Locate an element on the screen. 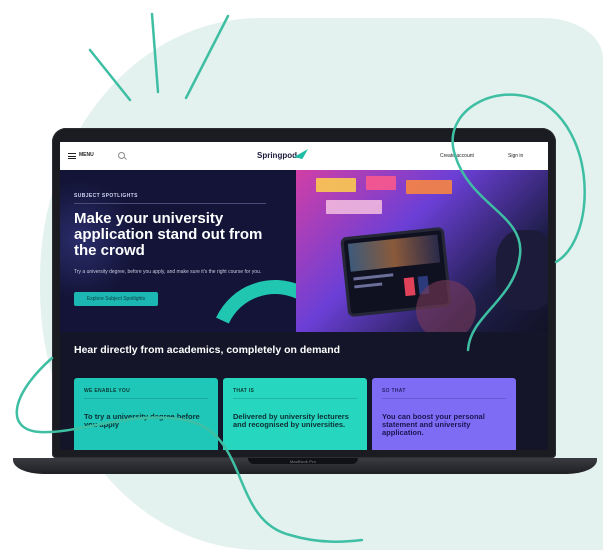 Image resolution: width=603 pixels, height=550 pixels. burst-line-center is located at coordinates (155, 53).